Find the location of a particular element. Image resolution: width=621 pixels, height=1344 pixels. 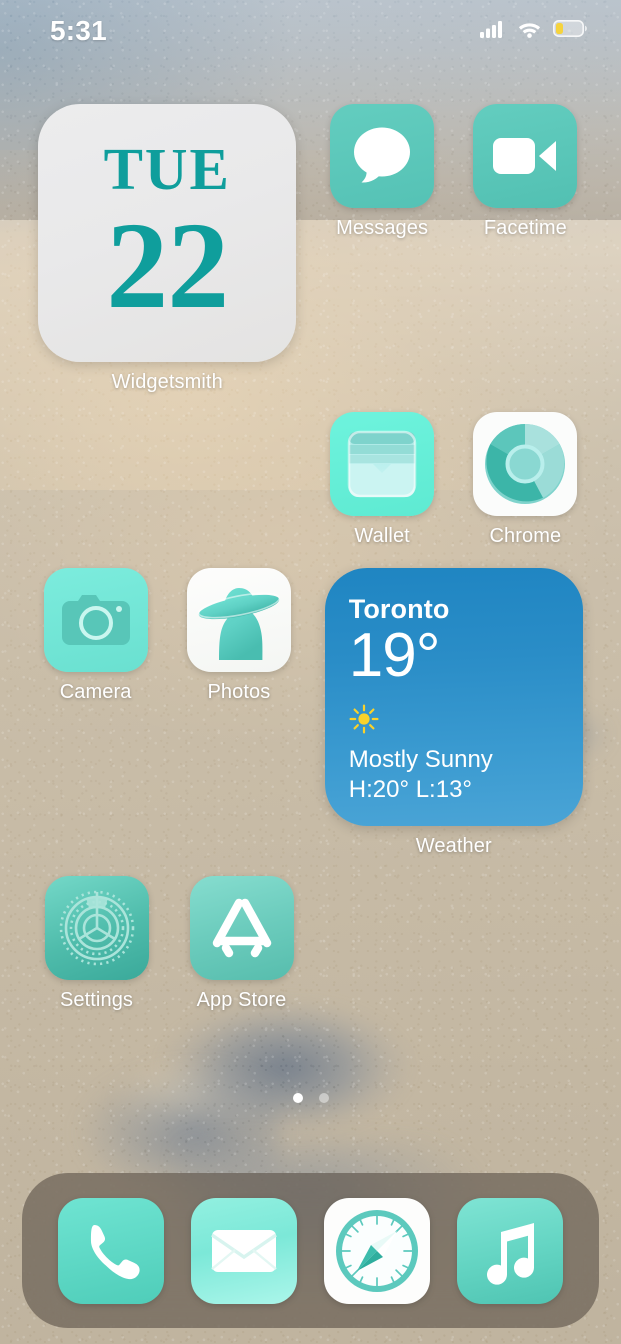

chrome-circle-icon is located at coordinates (525, 464).